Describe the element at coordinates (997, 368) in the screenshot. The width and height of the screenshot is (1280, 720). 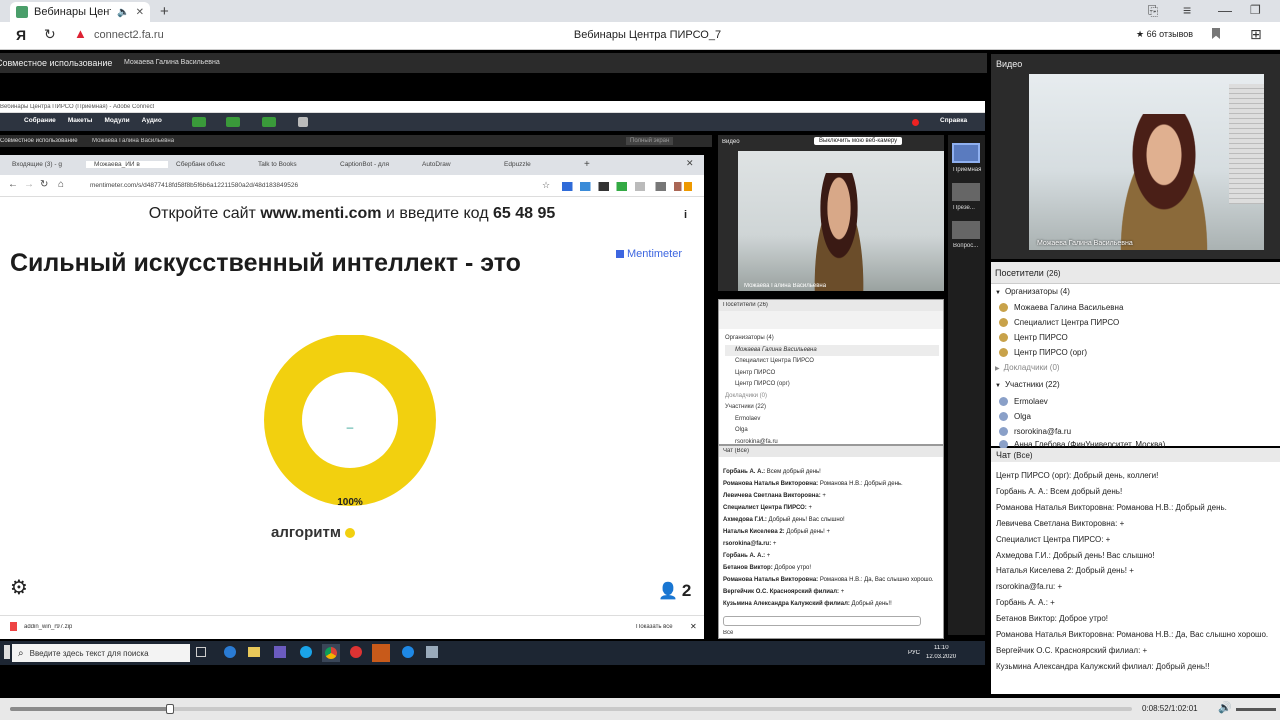
I see `chevron-right-icon: ▶` at that location.